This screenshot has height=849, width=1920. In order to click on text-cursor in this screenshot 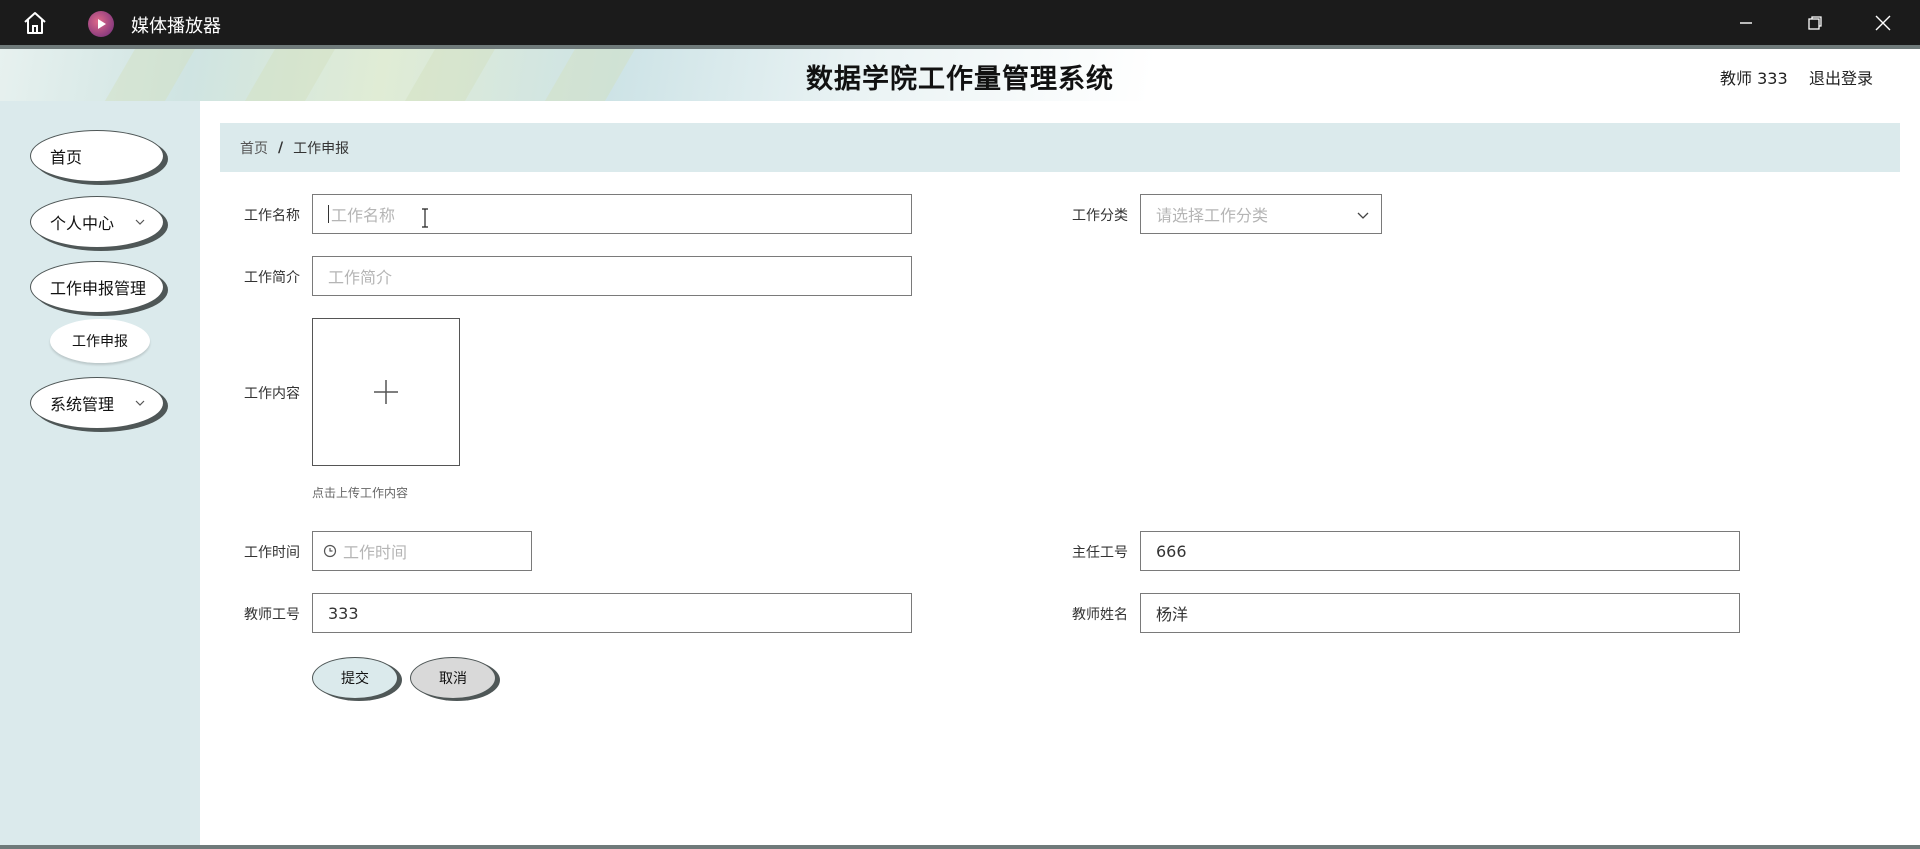, I will do `click(328, 214)`.